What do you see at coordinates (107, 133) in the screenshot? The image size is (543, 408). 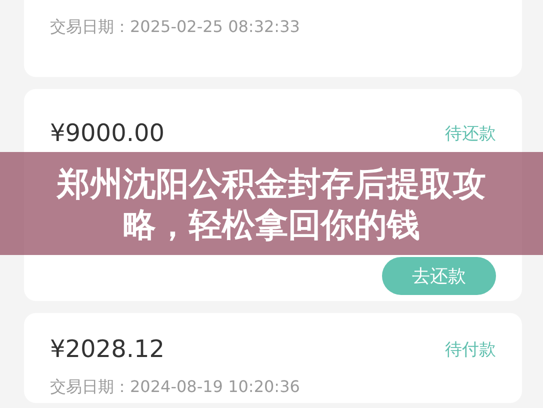 I see `amount-text: ¥9000.00` at bounding box center [107, 133].